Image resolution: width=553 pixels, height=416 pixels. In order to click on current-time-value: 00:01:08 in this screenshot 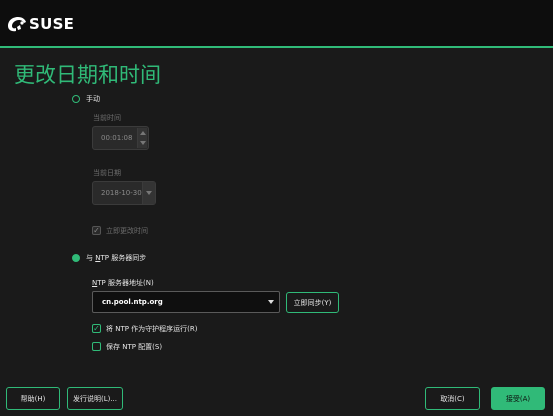, I will do `click(117, 138)`.